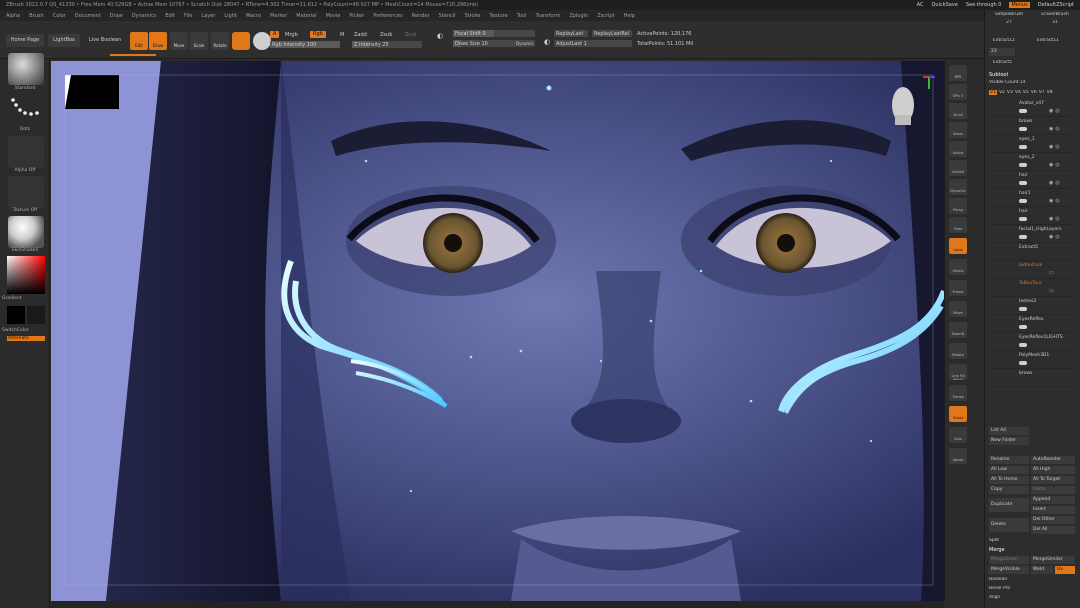 Image resolution: width=1080 pixels, height=608 pixels. Describe the element at coordinates (1033, 597) in the screenshot. I see `align-section: Align` at that location.